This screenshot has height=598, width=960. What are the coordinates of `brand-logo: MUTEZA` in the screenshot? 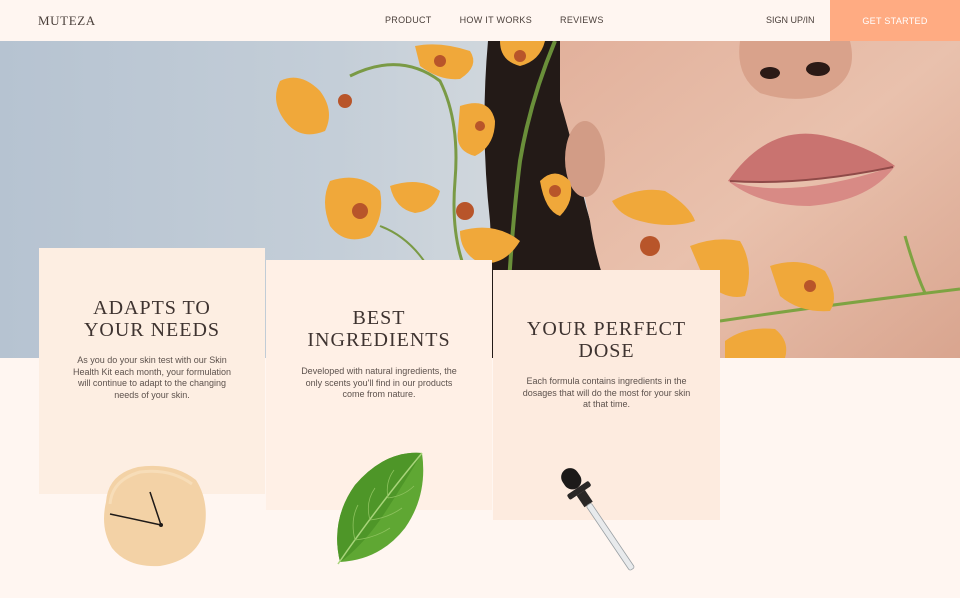 It's located at (67, 21).